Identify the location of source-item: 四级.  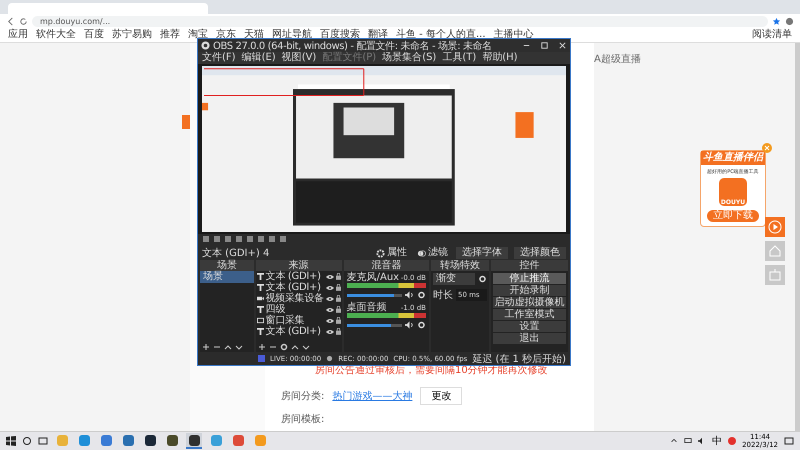
(295, 309).